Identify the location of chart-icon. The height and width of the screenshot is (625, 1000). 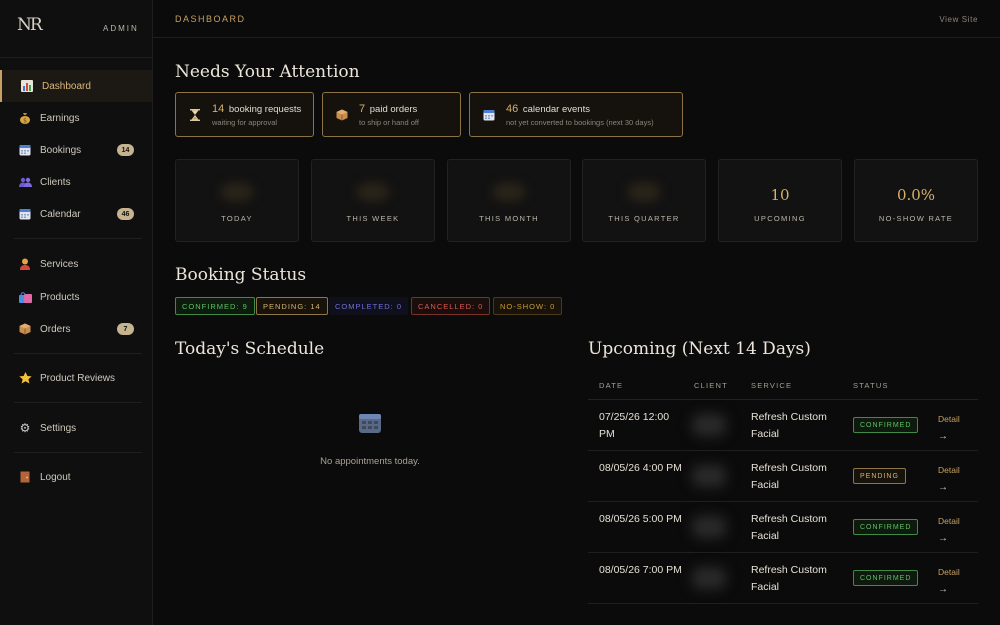
(27, 86).